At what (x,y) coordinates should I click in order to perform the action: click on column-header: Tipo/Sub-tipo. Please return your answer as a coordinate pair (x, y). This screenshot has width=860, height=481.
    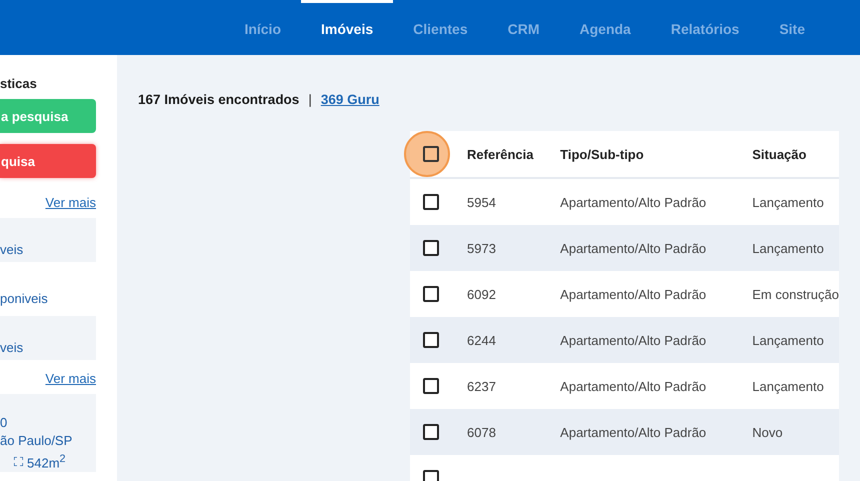
    Looking at the image, I should click on (656, 154).